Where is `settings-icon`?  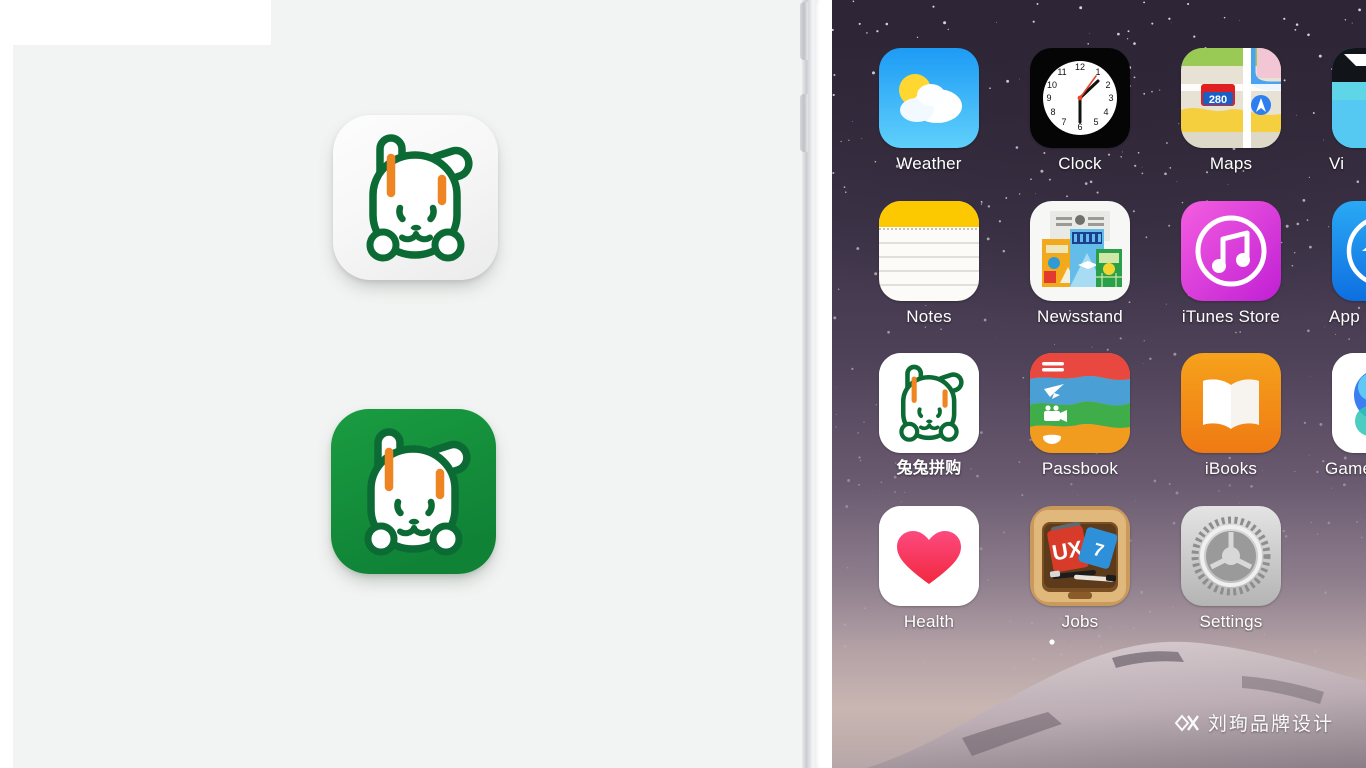
settings-icon is located at coordinates (1231, 556).